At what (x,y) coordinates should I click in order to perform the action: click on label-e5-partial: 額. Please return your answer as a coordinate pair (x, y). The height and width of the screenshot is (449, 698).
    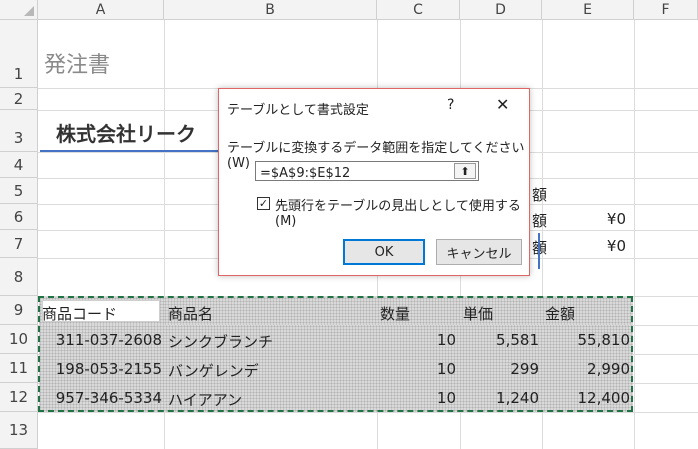
    Looking at the image, I should click on (540, 195).